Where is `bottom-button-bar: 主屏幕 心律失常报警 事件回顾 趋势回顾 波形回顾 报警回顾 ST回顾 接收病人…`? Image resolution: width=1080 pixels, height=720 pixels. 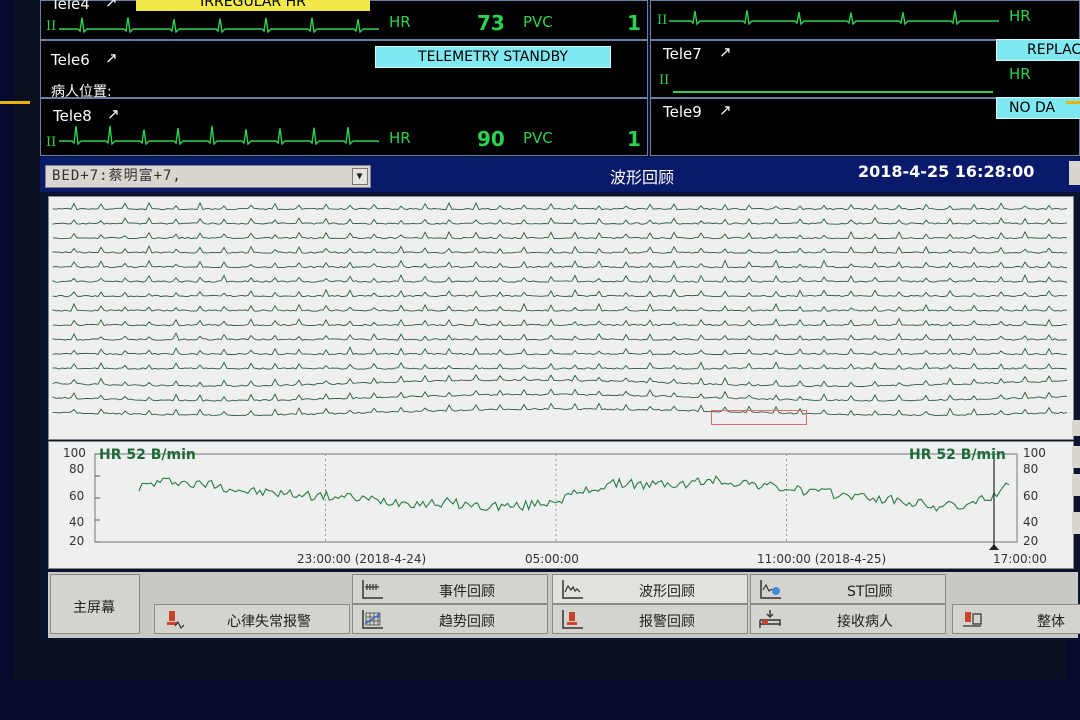
bottom-button-bar: 主屏幕 心律失常报警 事件回顾 趋势回顾 波形回顾 报警回顾 ST回顾 接收病人… is located at coordinates (564, 605).